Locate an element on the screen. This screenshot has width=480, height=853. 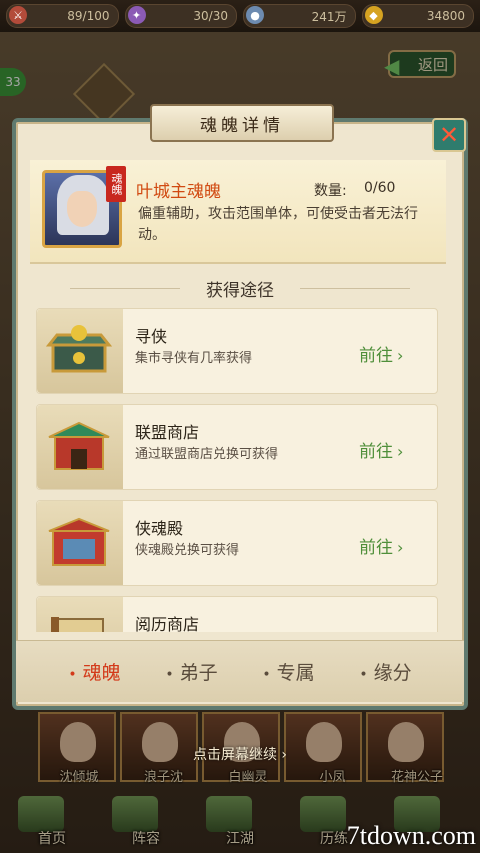
tab-fate: • 缘分 is located at coordinates (385, 671).